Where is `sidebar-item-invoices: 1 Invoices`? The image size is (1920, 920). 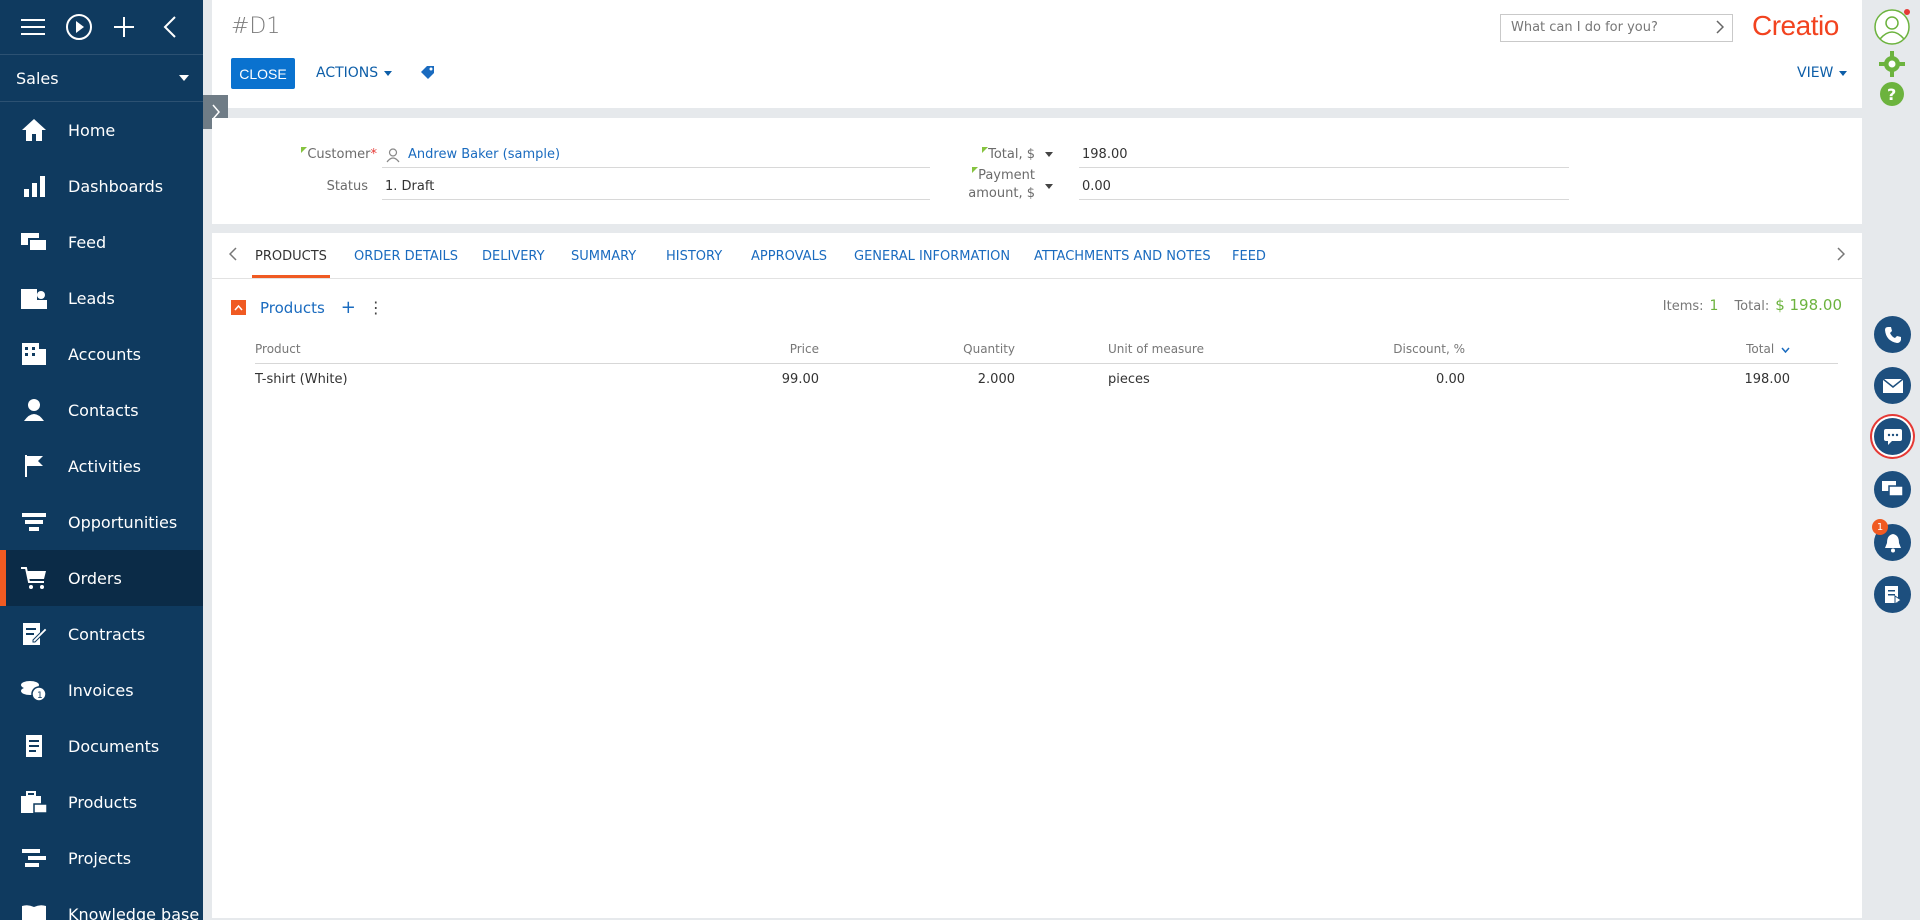
sidebar-item-invoices: 1 Invoices is located at coordinates (101, 690).